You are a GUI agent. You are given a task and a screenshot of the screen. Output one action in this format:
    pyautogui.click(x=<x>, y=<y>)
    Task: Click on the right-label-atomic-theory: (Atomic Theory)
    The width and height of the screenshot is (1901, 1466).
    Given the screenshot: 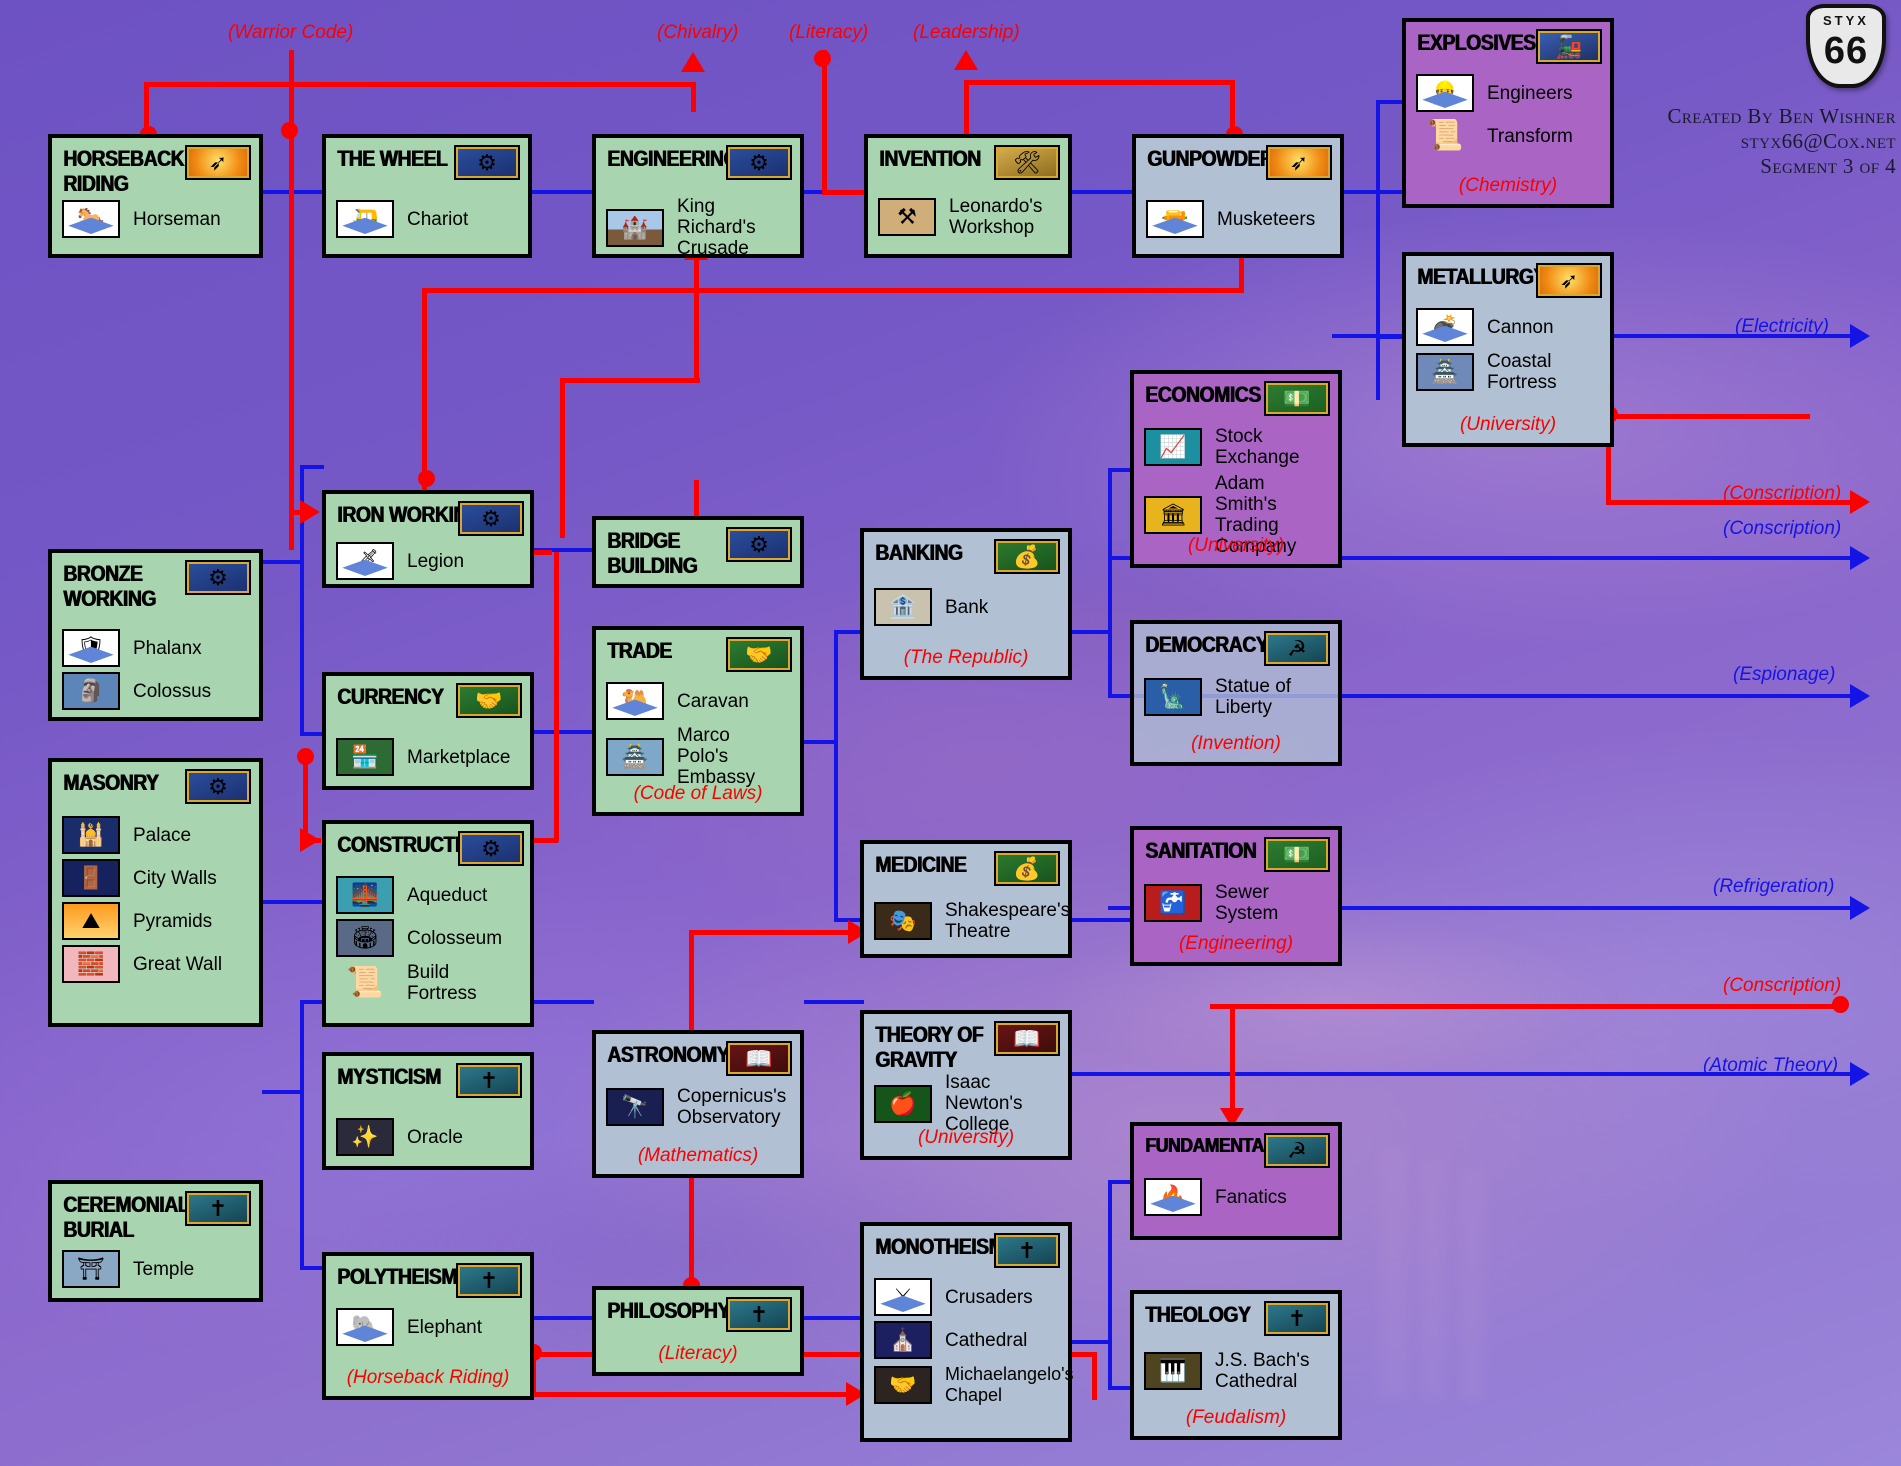 What is the action you would take?
    pyautogui.click(x=1771, y=1065)
    